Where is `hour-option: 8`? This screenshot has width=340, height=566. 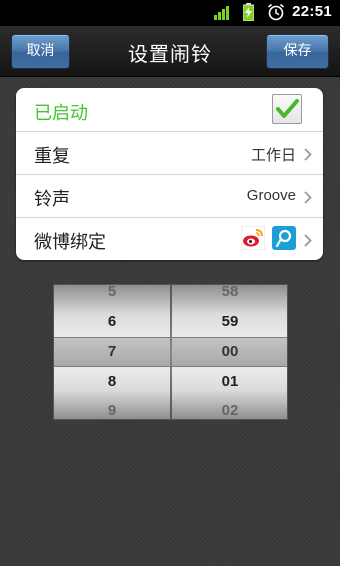 hour-option: 8 is located at coordinates (112, 381).